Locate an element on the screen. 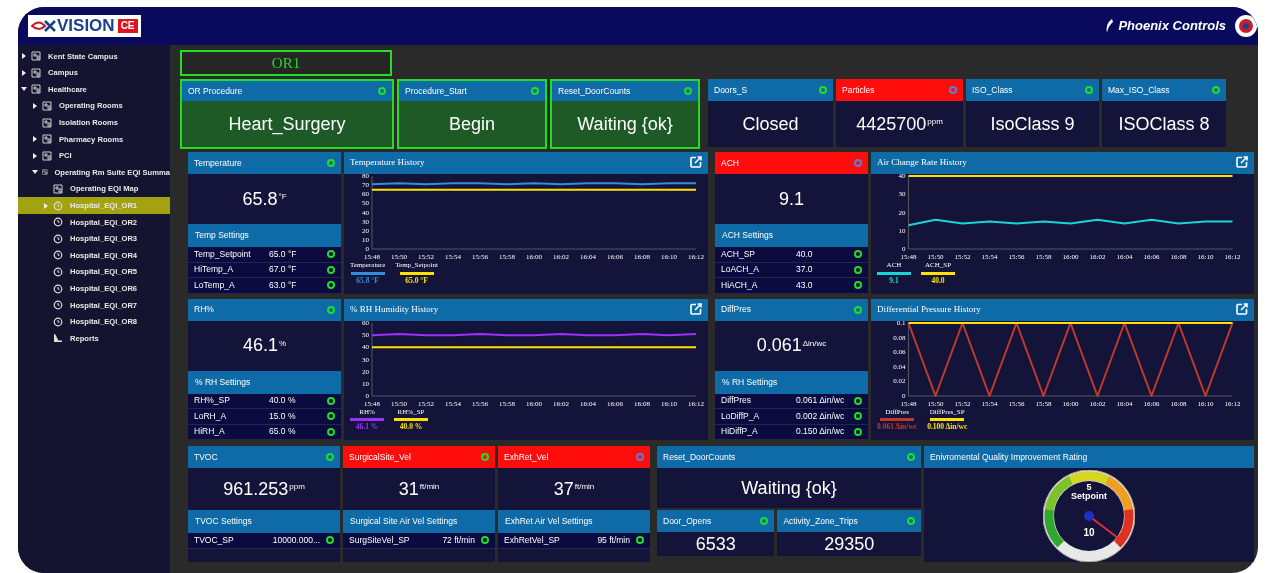  setting-name: ExhRetVel_SP is located at coordinates (532, 540).